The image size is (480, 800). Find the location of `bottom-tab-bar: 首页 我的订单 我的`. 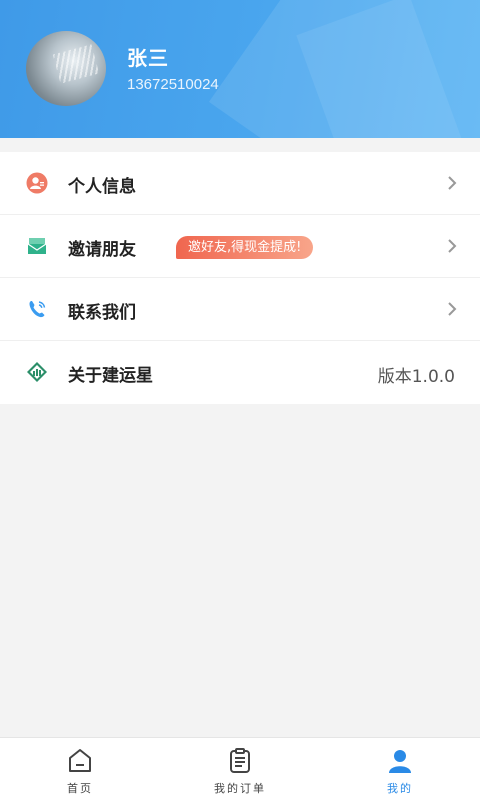

bottom-tab-bar: 首页 我的订单 我的 is located at coordinates (240, 768).